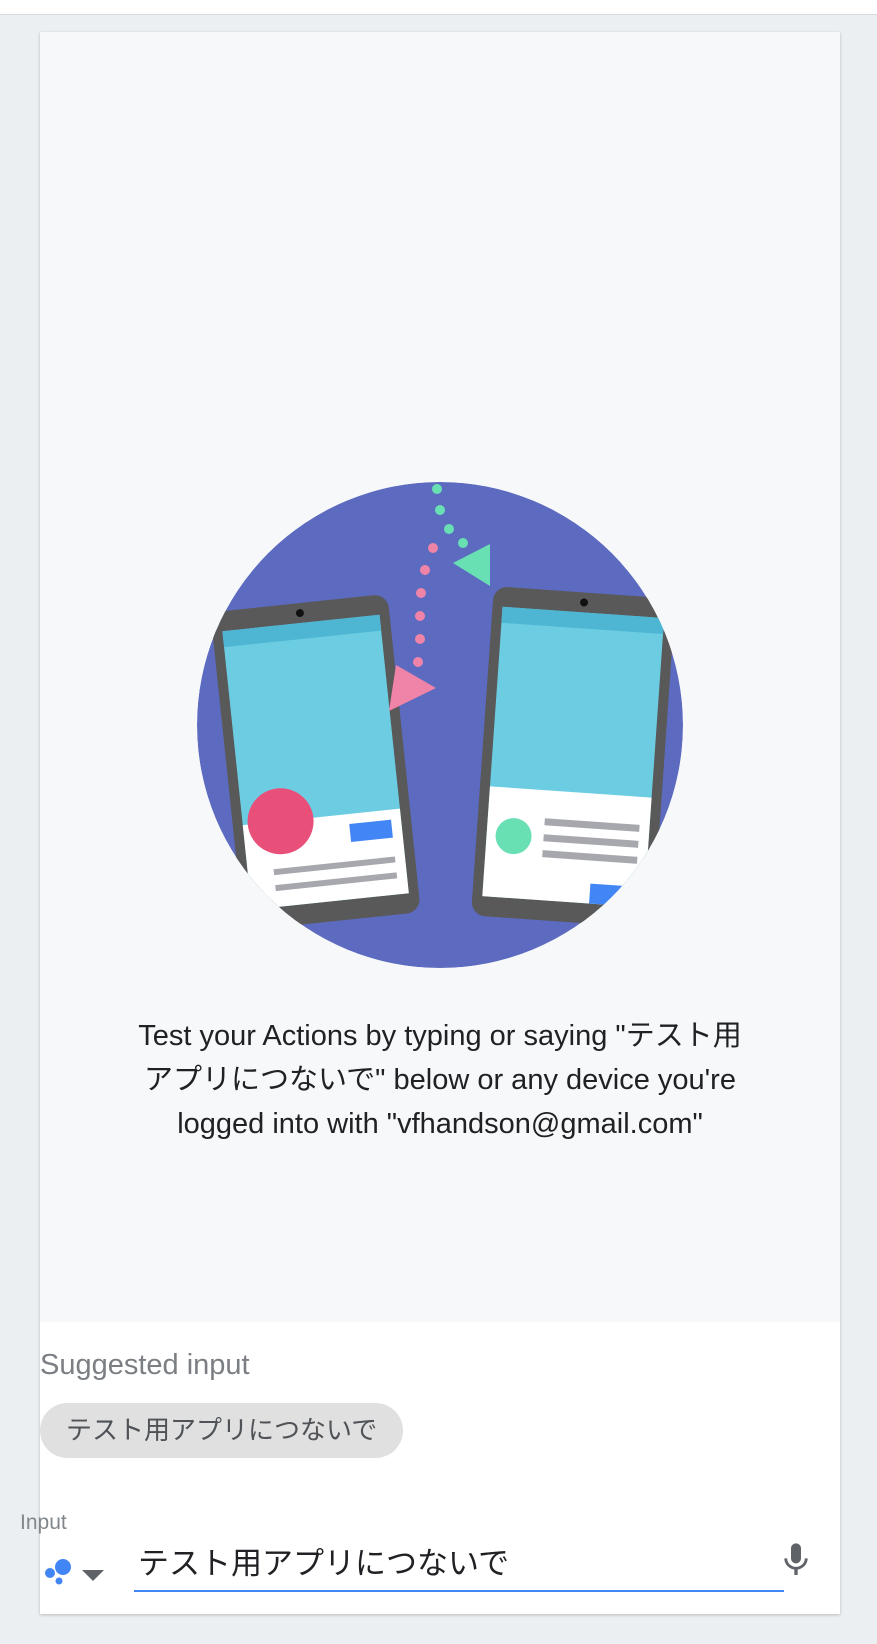 Image resolution: width=877 pixels, height=1644 pixels. Describe the element at coordinates (74, 1570) in the screenshot. I see `surface-selector` at that location.